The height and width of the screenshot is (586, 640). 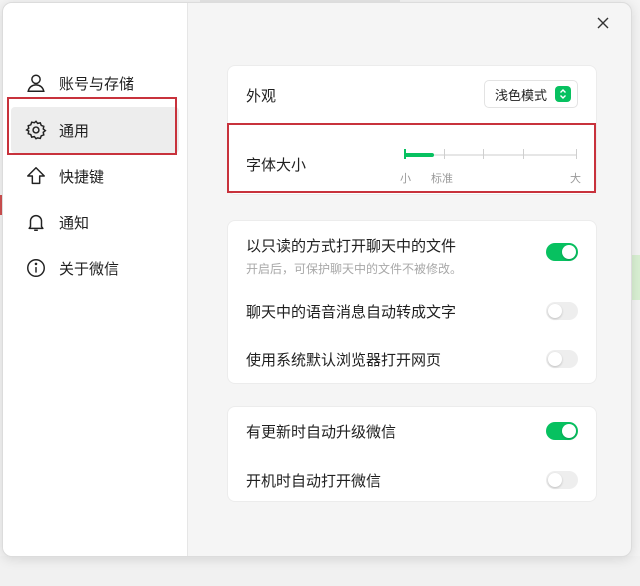 I want to click on default-browser-toggle, so click(x=562, y=359).